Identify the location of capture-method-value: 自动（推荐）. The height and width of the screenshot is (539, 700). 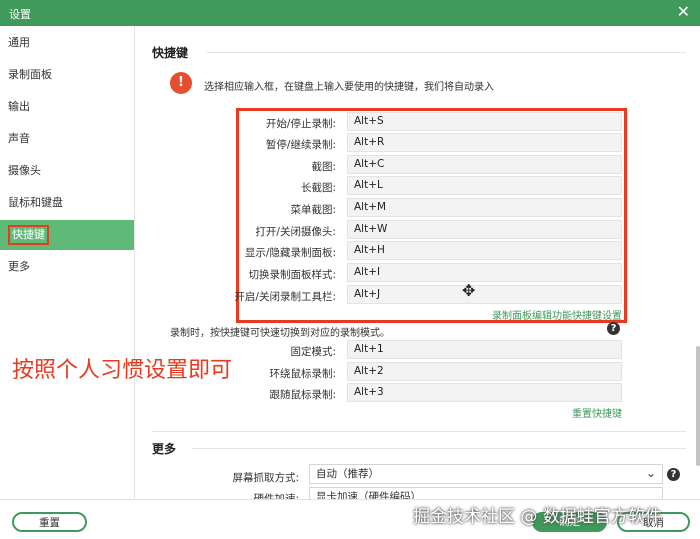
(347, 474).